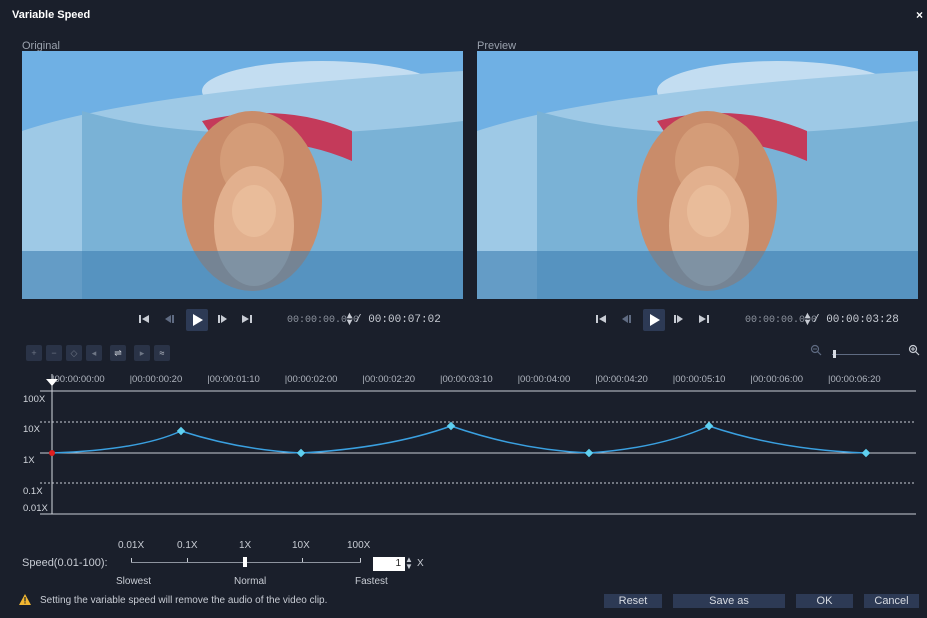 The width and height of the screenshot is (927, 618). What do you see at coordinates (349, 319) in the screenshot?
I see `original-timecode-spinner: ▲ ▼` at bounding box center [349, 319].